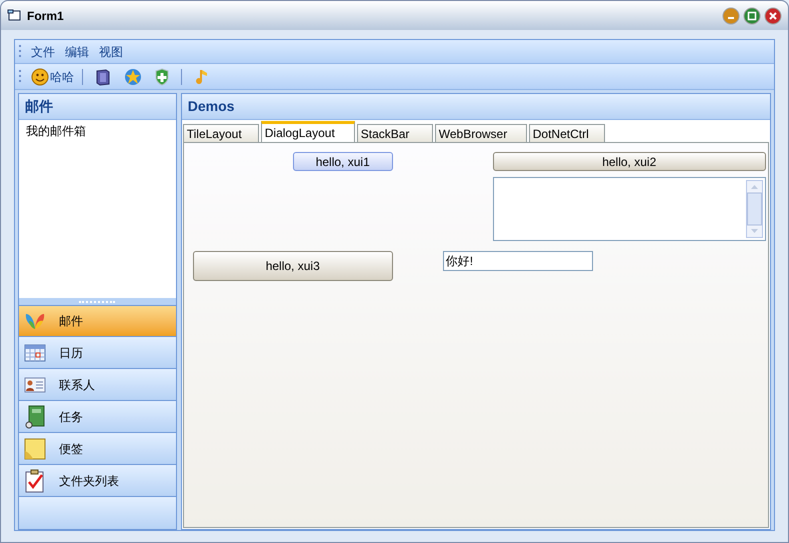 The height and width of the screenshot is (543, 789). Describe the element at coordinates (731, 15) in the screenshot. I see `minimize-button` at that location.